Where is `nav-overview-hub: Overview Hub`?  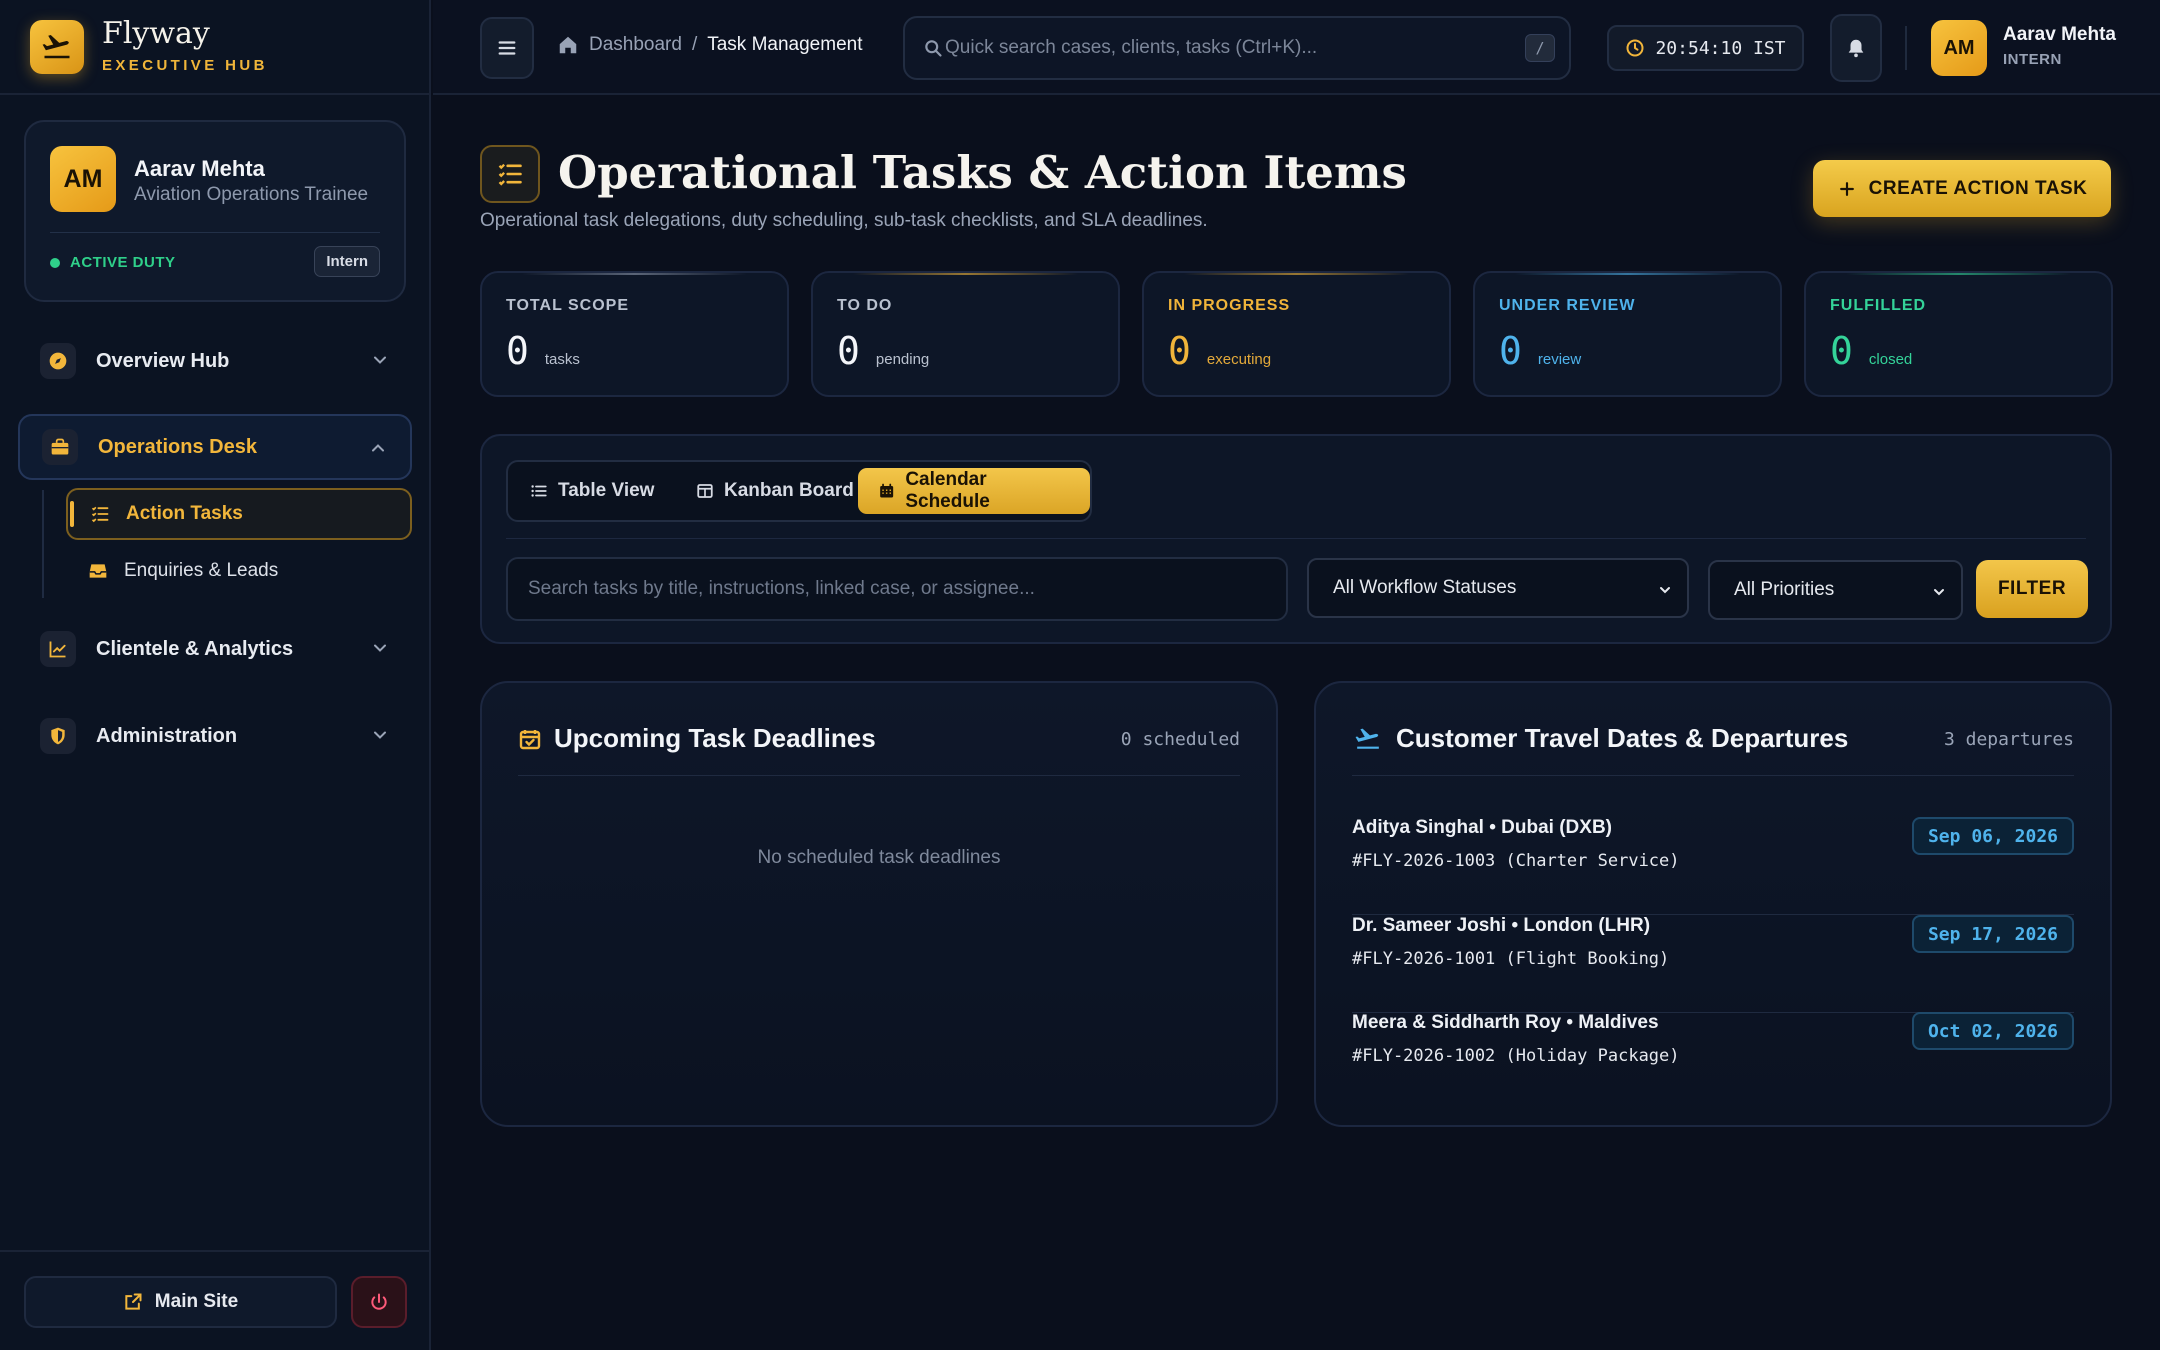
nav-overview-hub: Overview Hub is located at coordinates (215, 361).